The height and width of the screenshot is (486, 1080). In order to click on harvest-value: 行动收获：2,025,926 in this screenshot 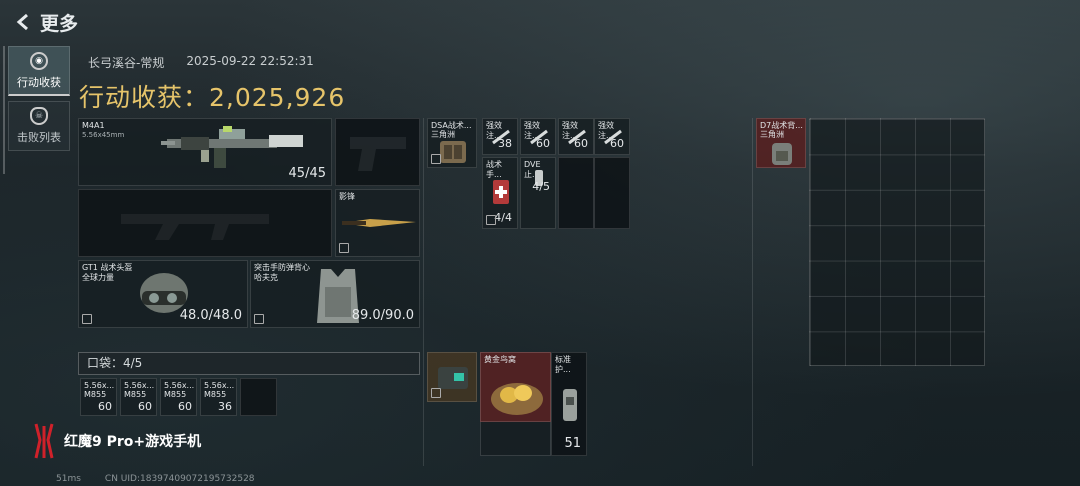, I will do `click(212, 97)`.